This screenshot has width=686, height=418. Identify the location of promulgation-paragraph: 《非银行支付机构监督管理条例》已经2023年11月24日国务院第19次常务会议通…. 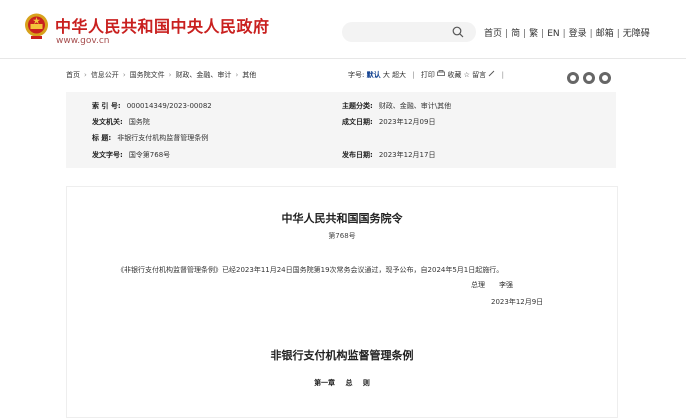
(310, 270).